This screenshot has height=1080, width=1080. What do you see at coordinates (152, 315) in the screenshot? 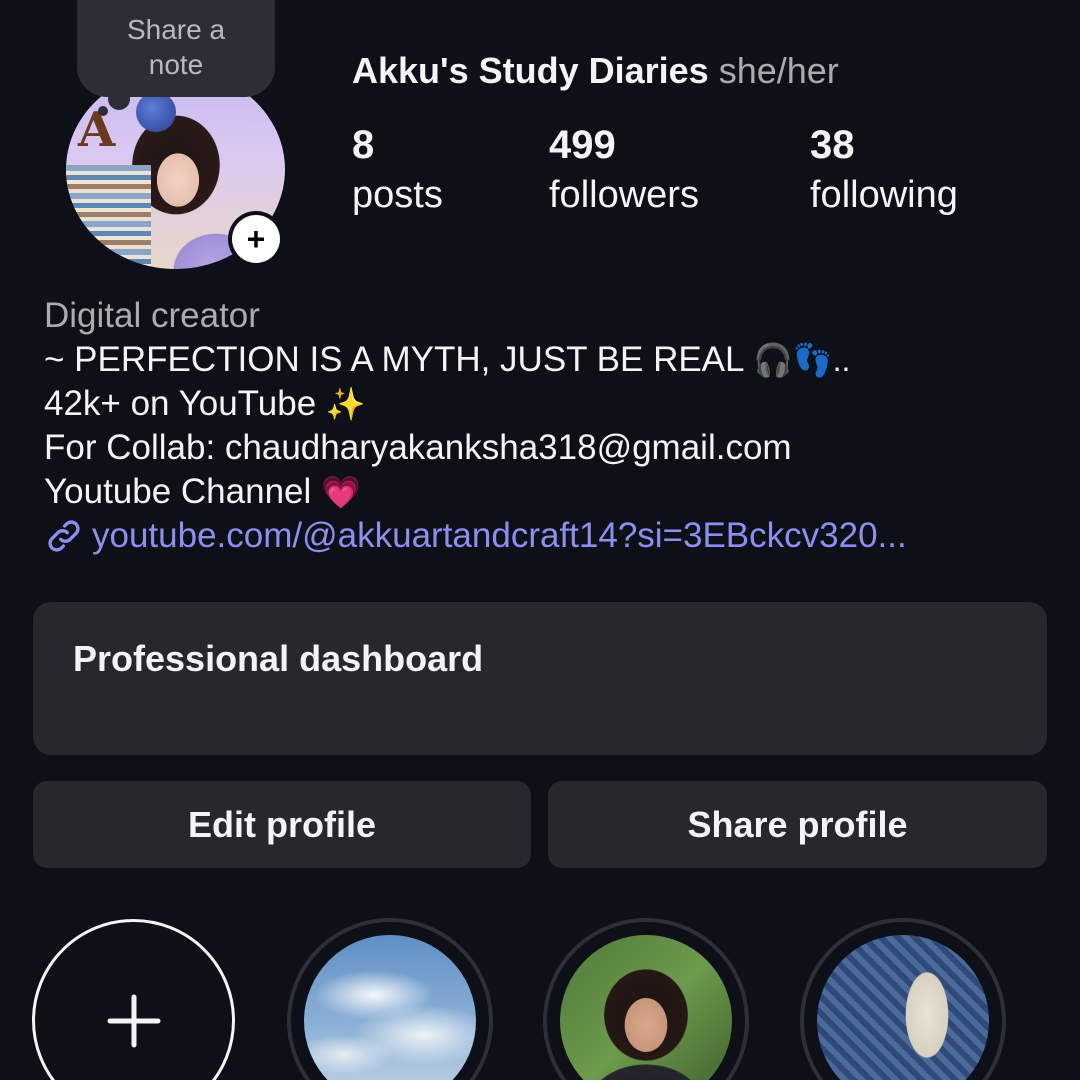
I see `bio-category: Digital creator` at bounding box center [152, 315].